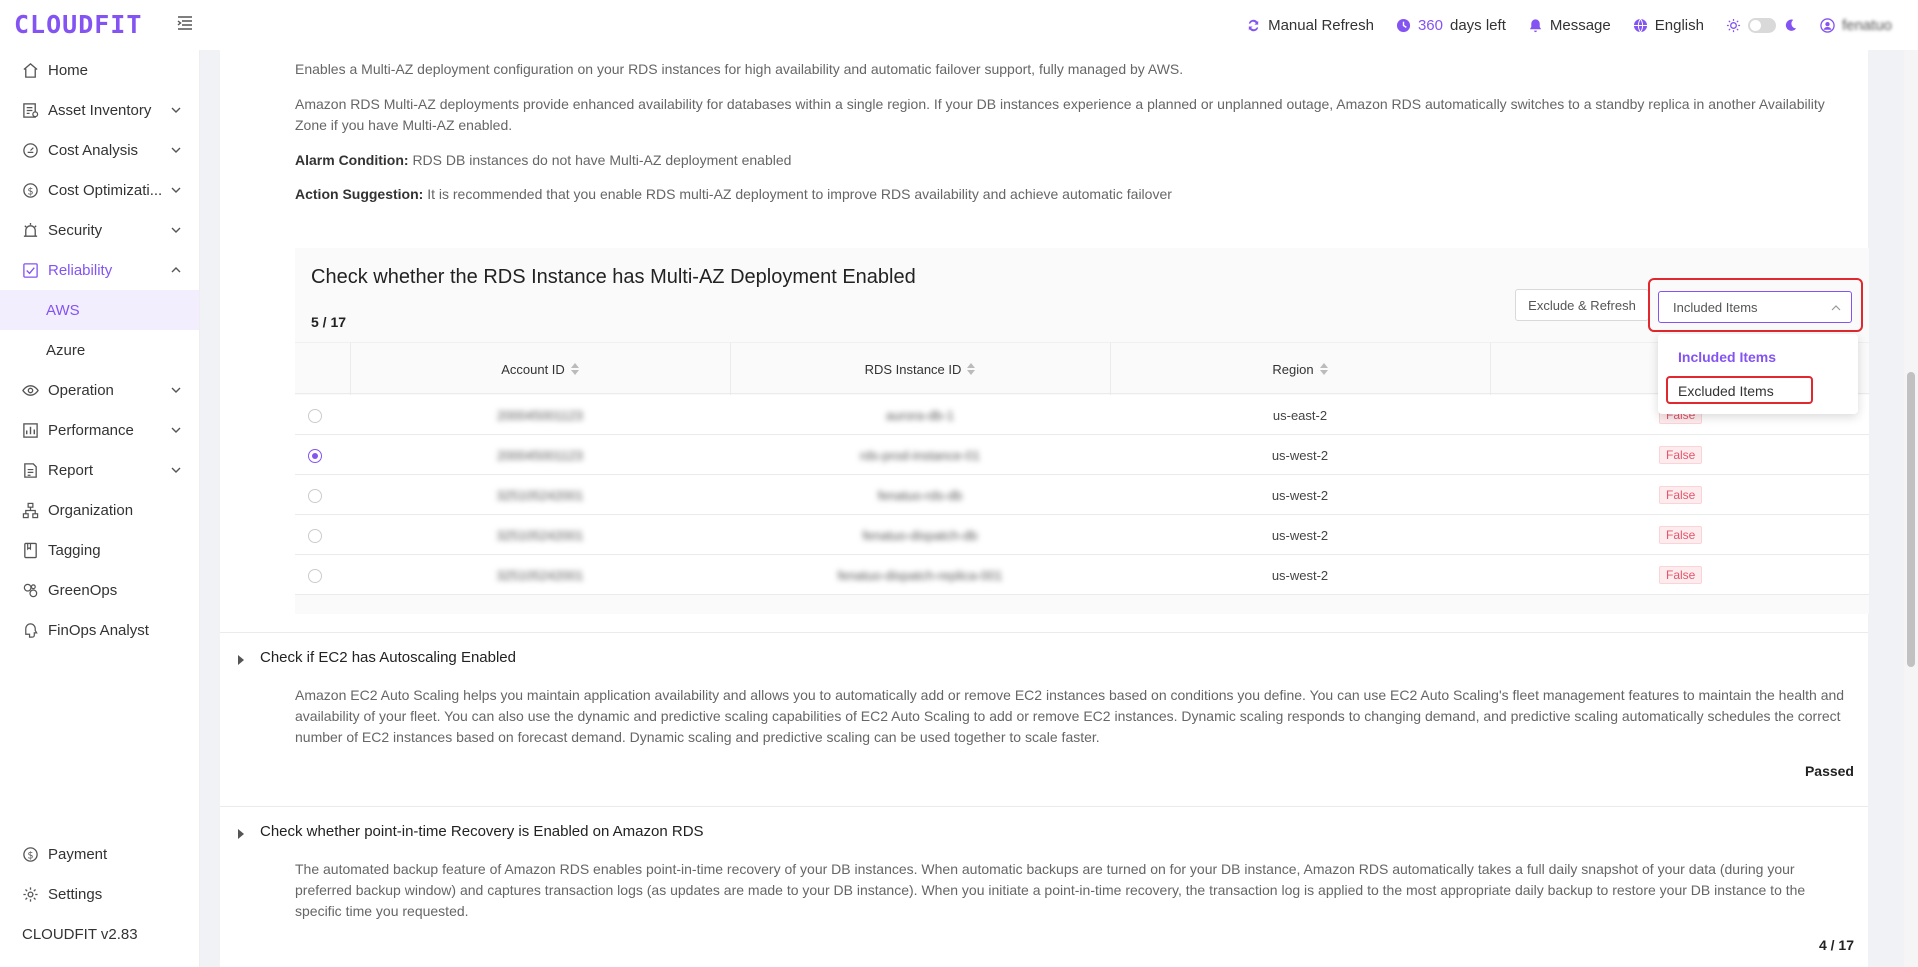  I want to click on alarm-icon, so click(30, 229).